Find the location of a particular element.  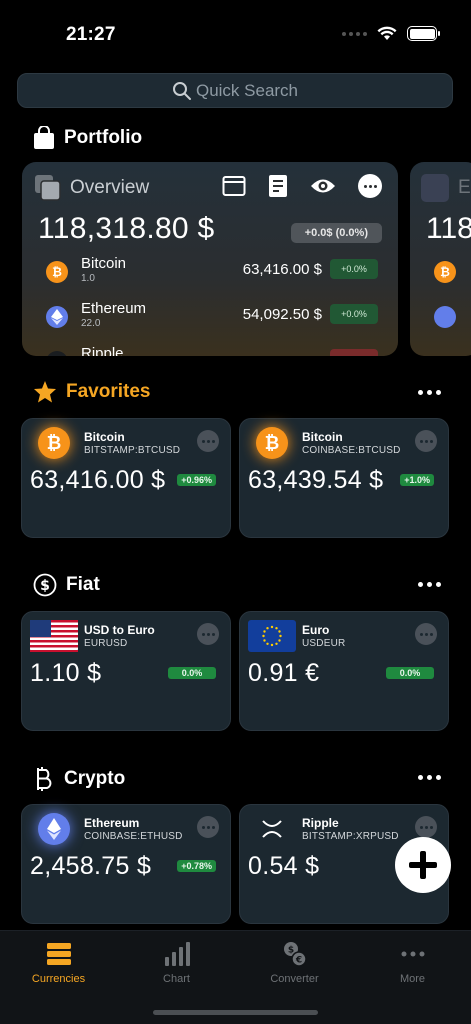

holding-row: ₿ Bitcoin 1.0 63,416.00 $ +0.0% is located at coordinates (212, 275).